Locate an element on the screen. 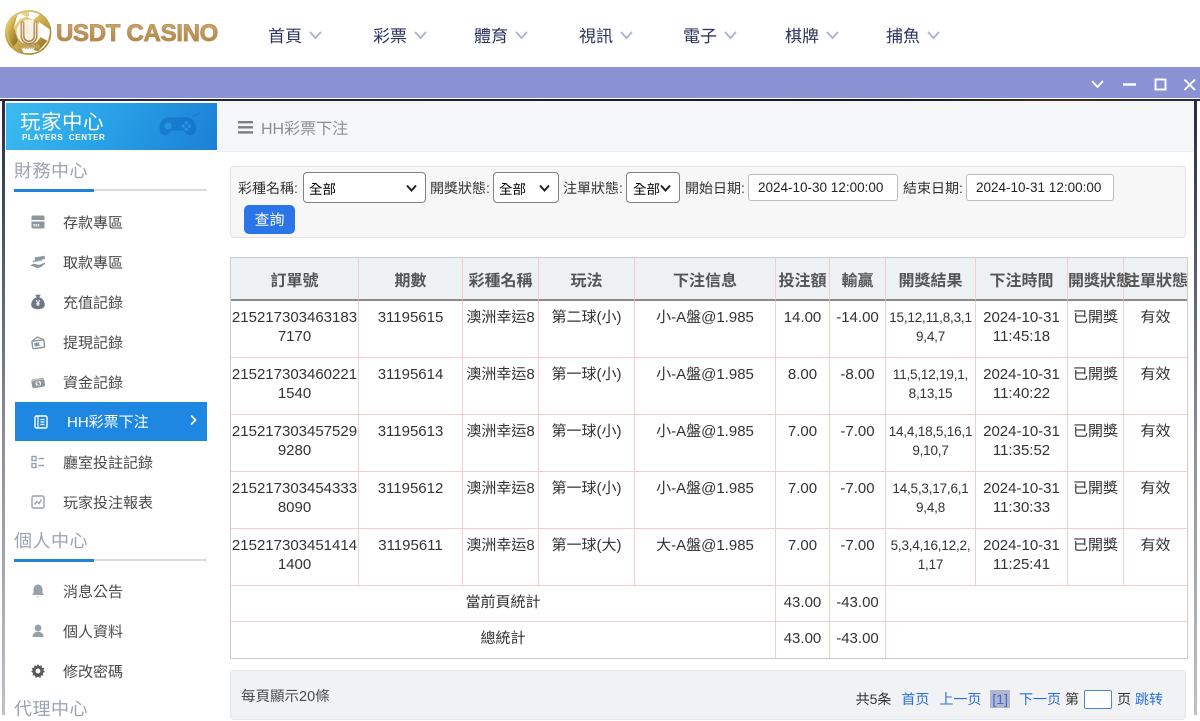  svg-text: CASINO is located at coordinates (29, 48).